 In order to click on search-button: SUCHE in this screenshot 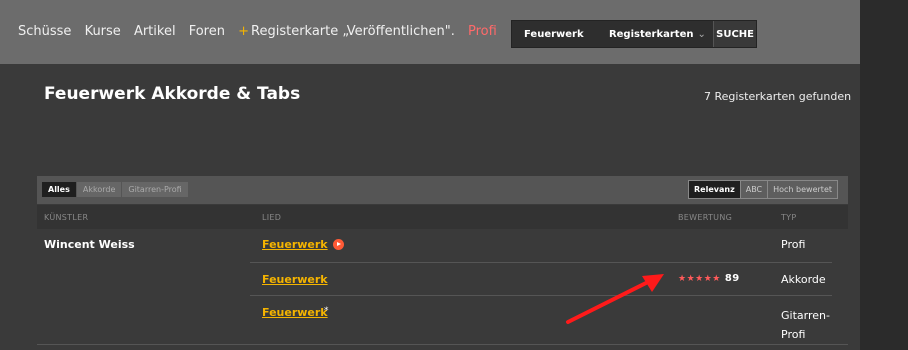, I will do `click(734, 34)`.